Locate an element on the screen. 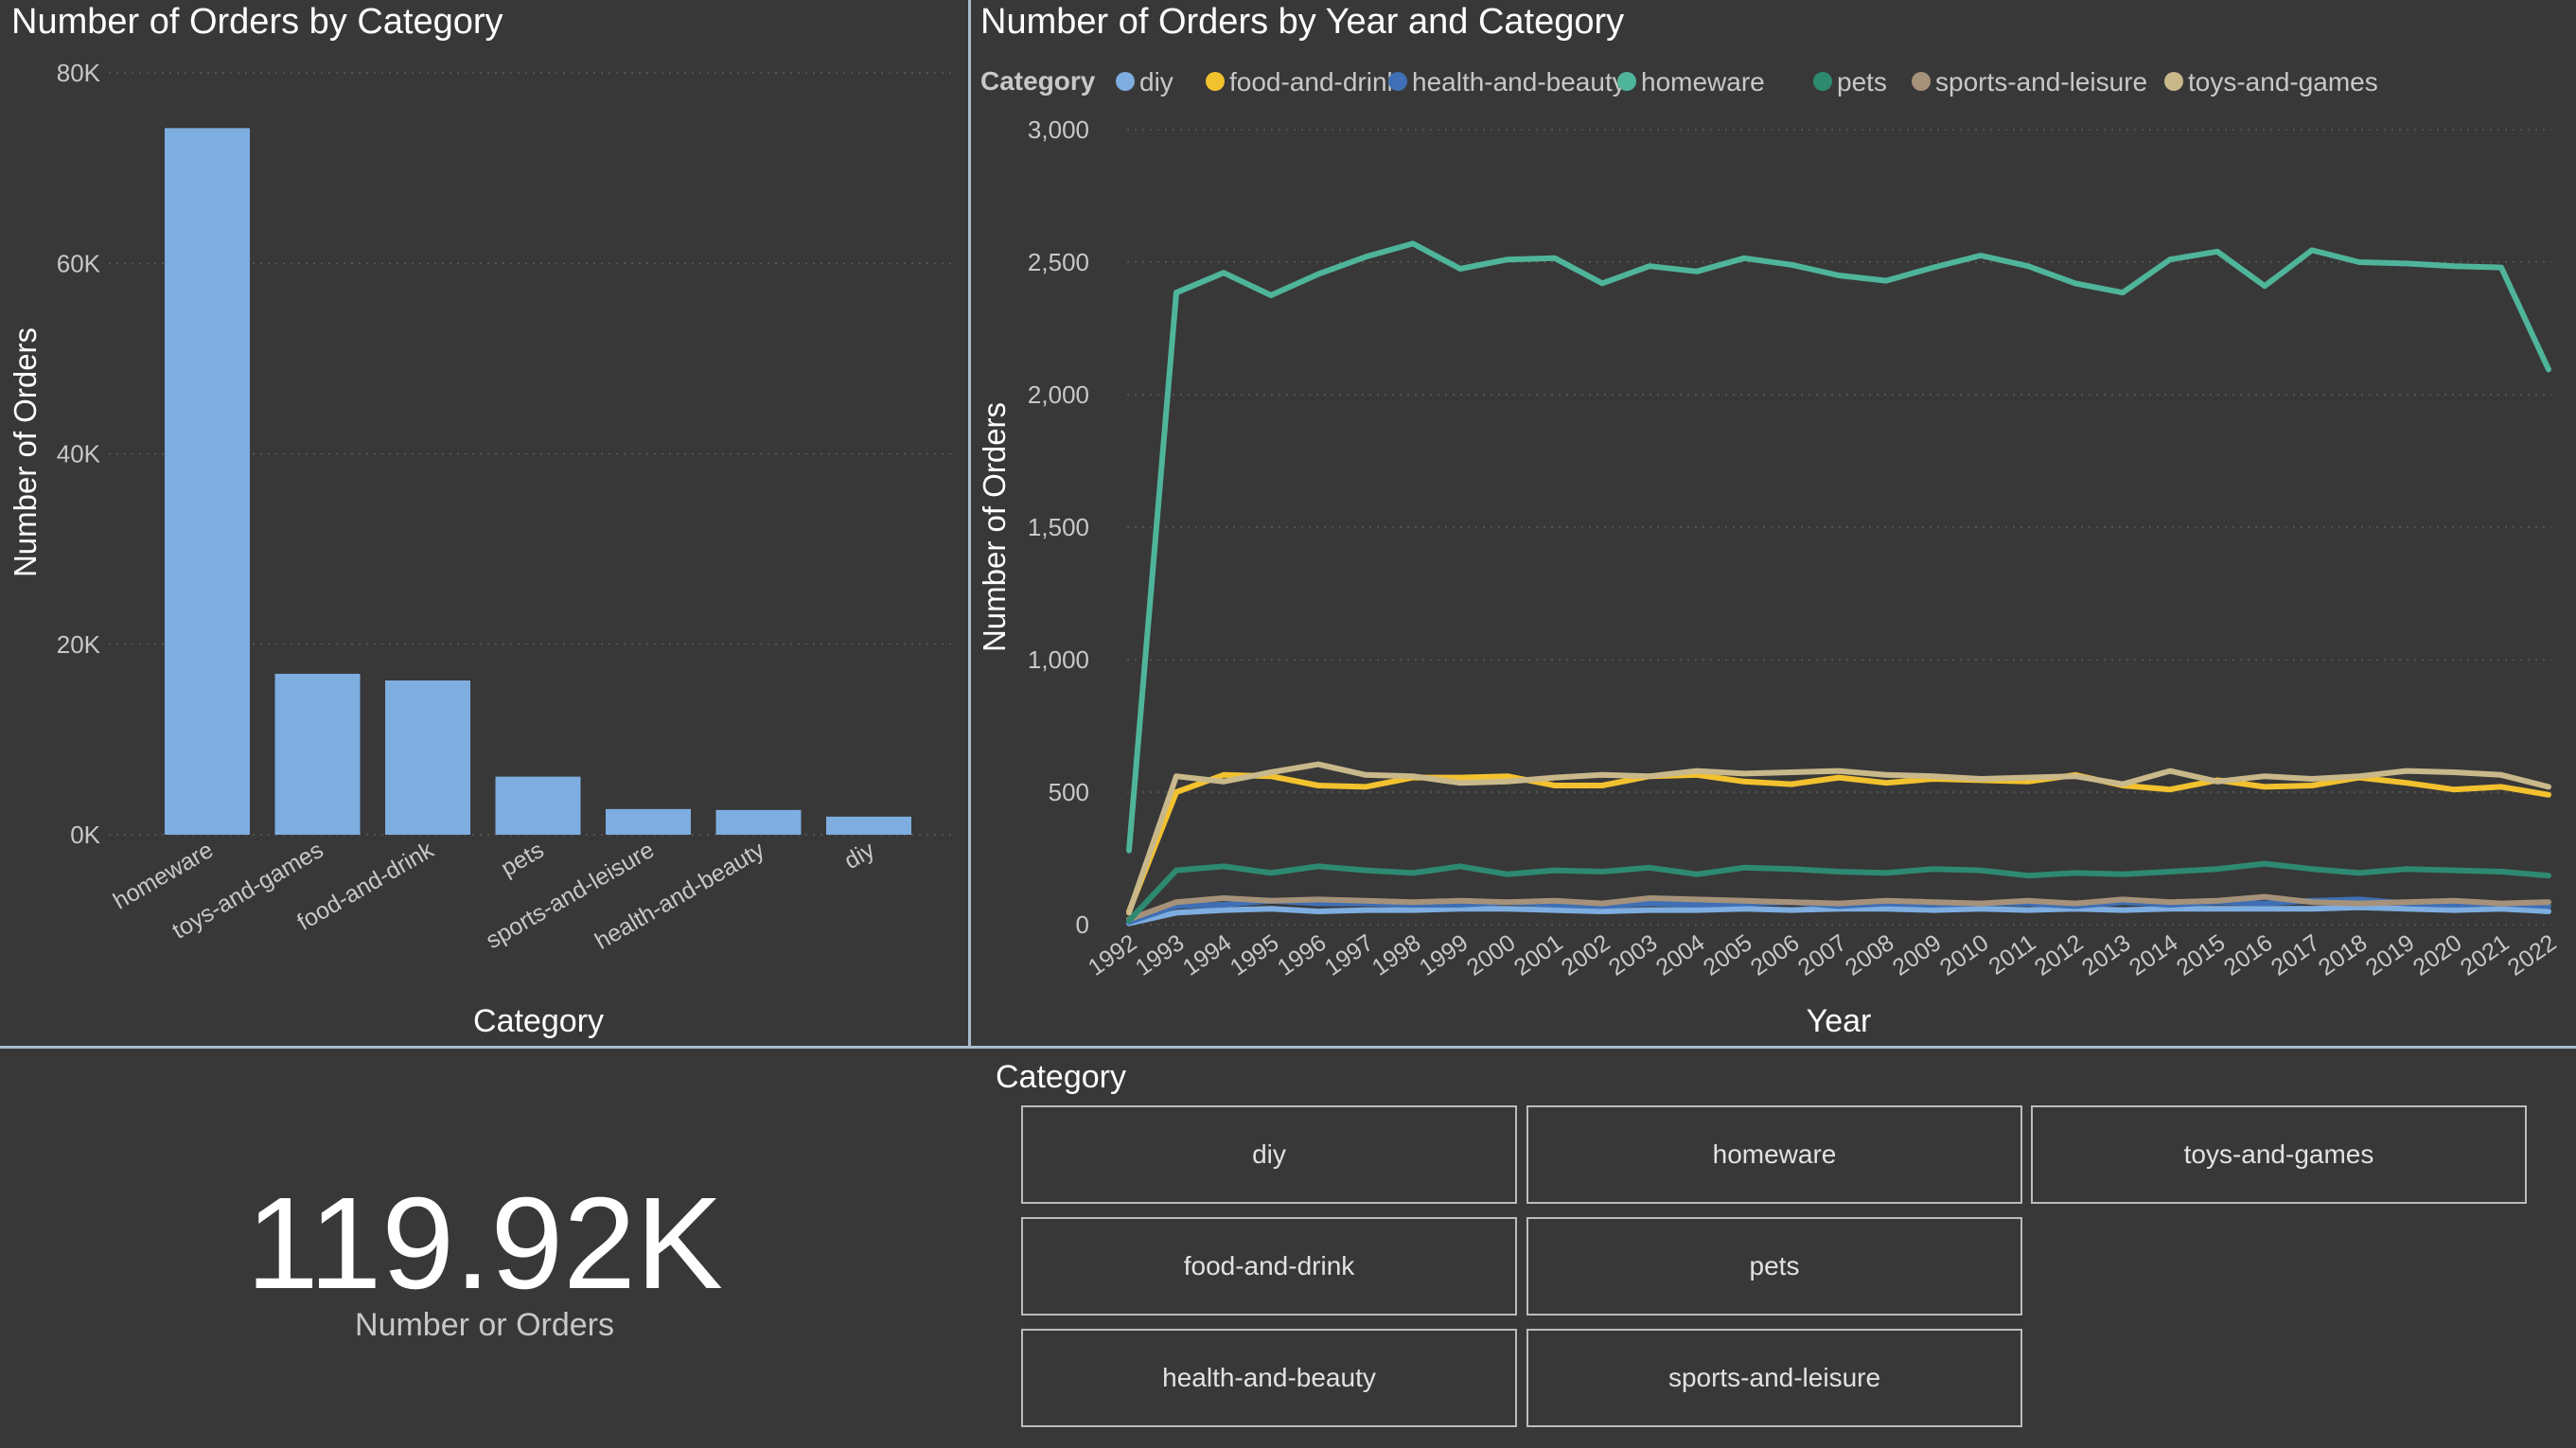  legend-label-food-and-drink: food-and-drink is located at coordinates (1315, 82).